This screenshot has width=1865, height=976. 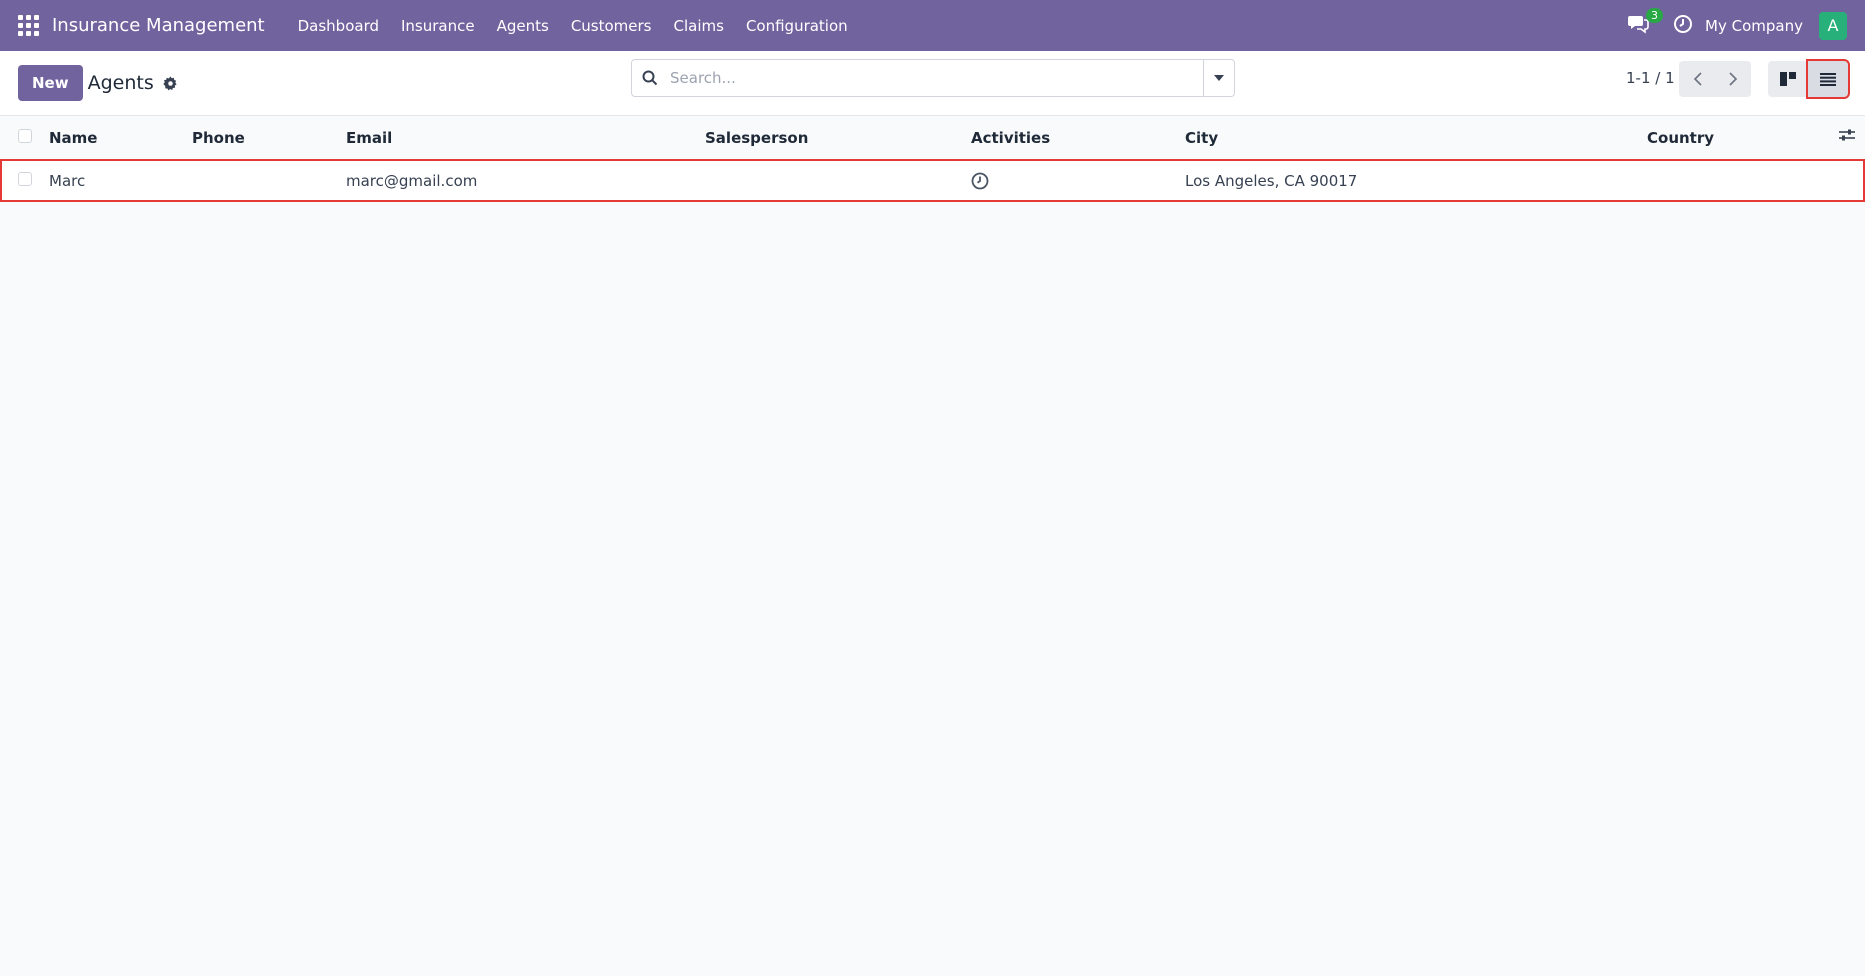 I want to click on kanban-icon, so click(x=1788, y=79).